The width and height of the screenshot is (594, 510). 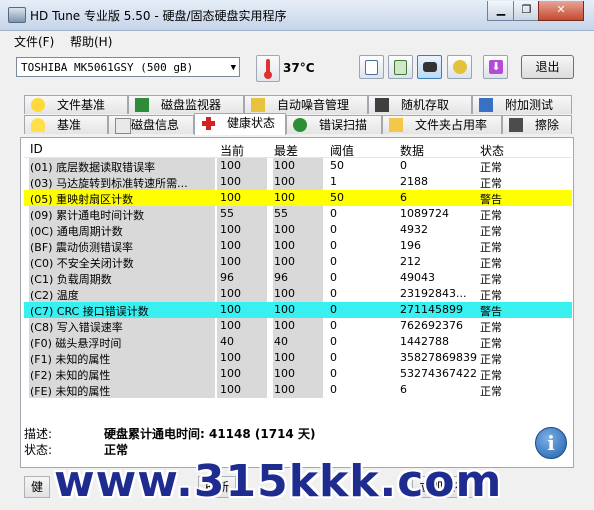 I want to click on attr-name-cell: (C0) 不安全关闭计数, so click(x=82, y=263).